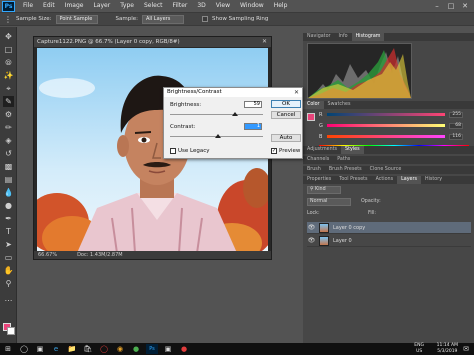 Image resolution: width=474 pixels, height=355 pixels. I want to click on dialog-close-icon: ✕, so click(296, 92).